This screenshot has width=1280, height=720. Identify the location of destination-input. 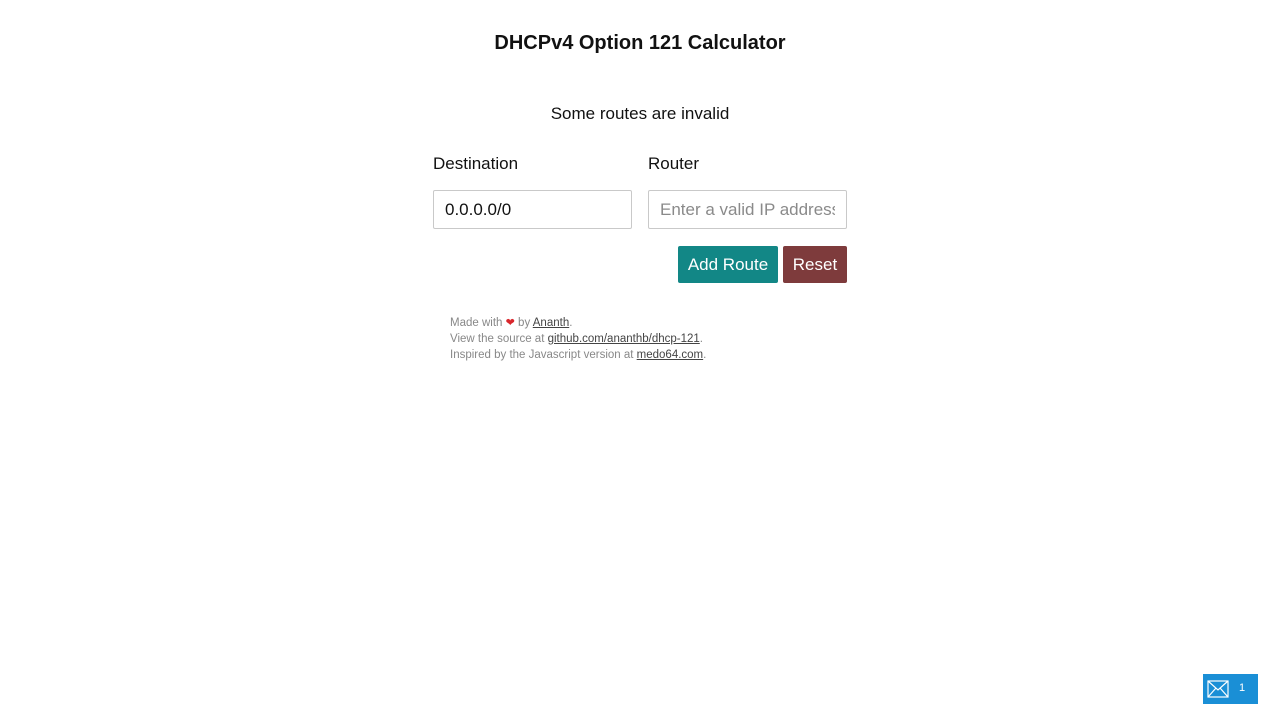
(532, 209).